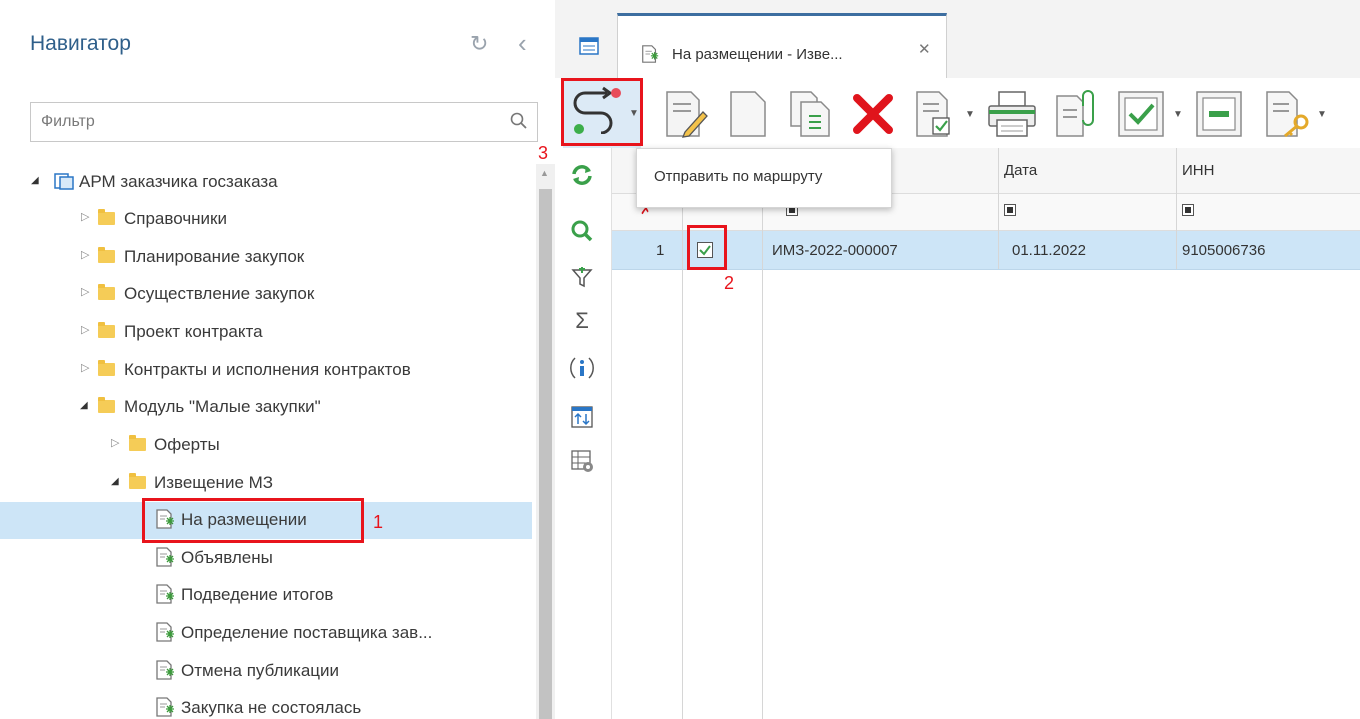 The image size is (1360, 719). What do you see at coordinates (998, 208) in the screenshot?
I see `column-divider` at bounding box center [998, 208].